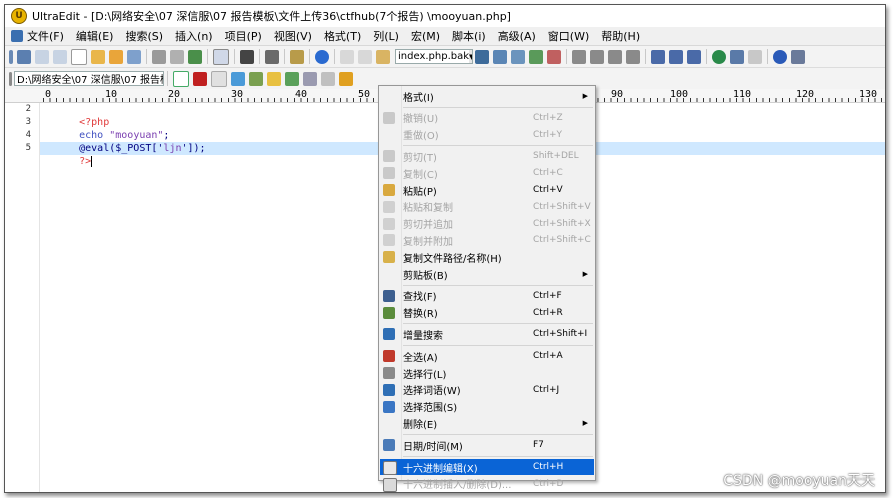 This screenshot has width=894, height=498. What do you see at coordinates (342, 36) in the screenshot?
I see `menu-format: 格式(T)` at bounding box center [342, 36].